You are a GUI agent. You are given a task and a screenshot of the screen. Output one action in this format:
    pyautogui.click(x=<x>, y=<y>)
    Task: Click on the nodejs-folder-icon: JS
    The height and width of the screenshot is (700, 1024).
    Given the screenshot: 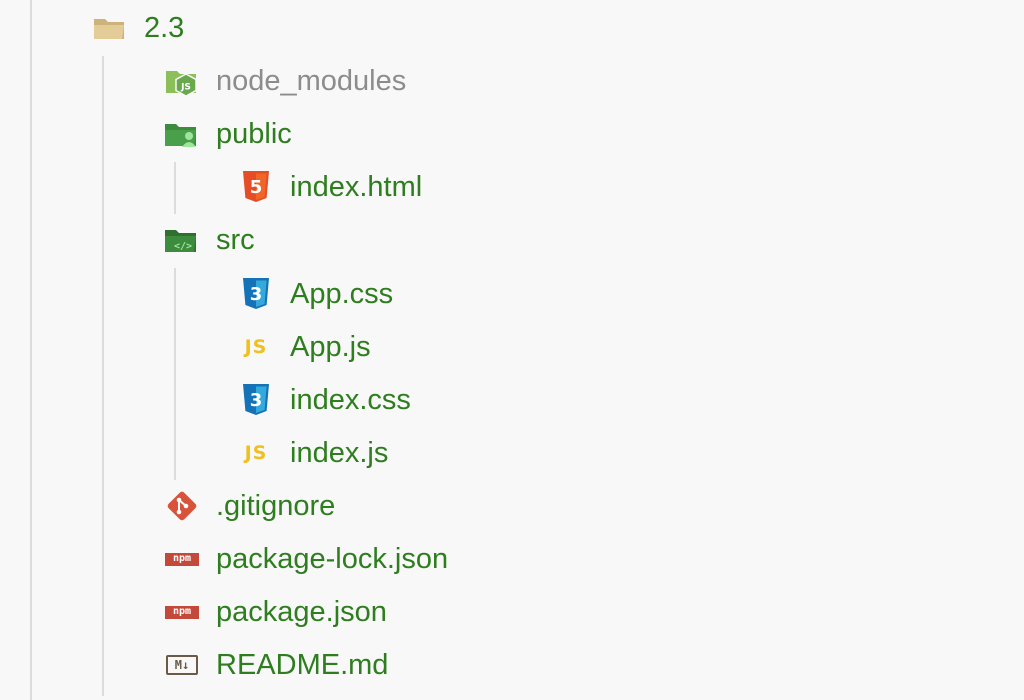 What is the action you would take?
    pyautogui.click(x=182, y=81)
    